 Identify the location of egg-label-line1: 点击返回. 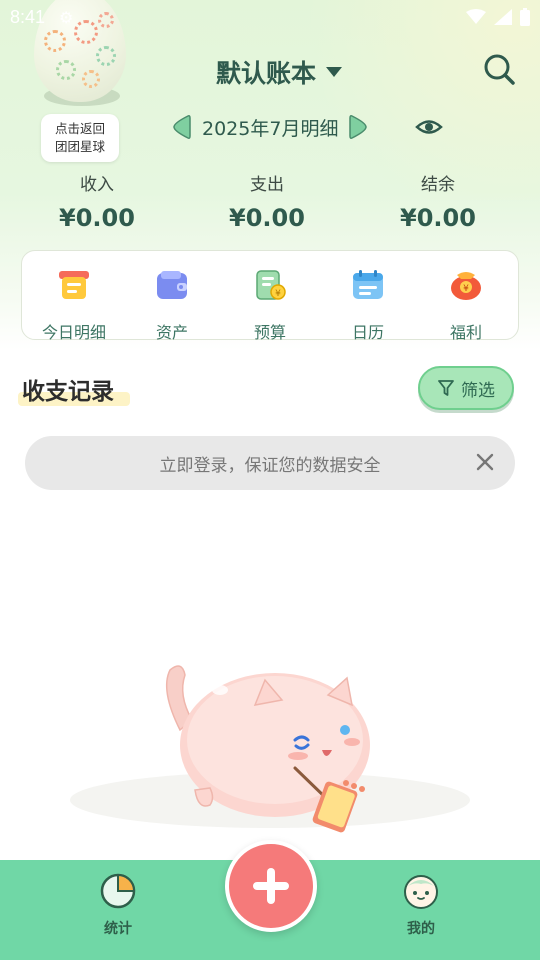
(79, 128).